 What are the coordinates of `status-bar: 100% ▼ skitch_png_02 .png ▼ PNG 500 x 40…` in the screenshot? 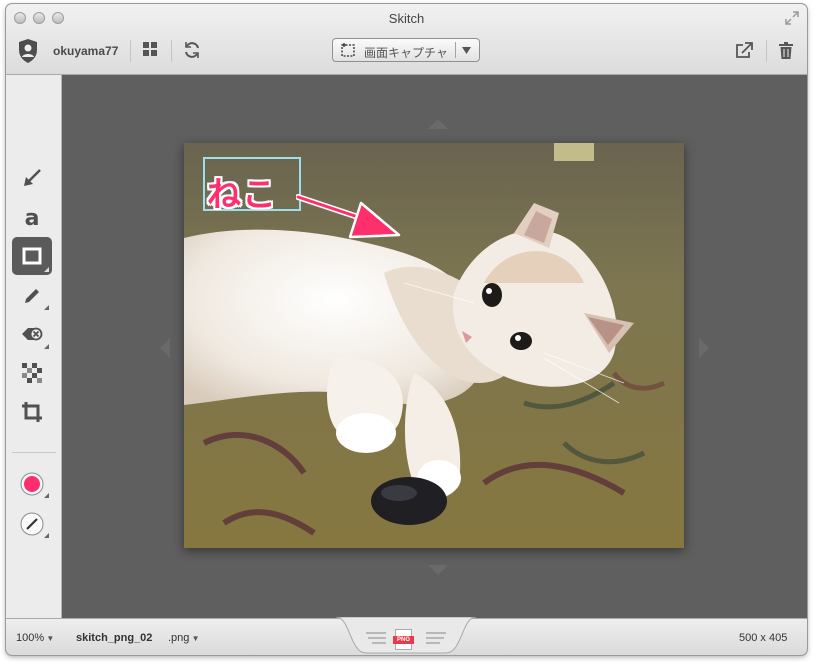 It's located at (406, 636).